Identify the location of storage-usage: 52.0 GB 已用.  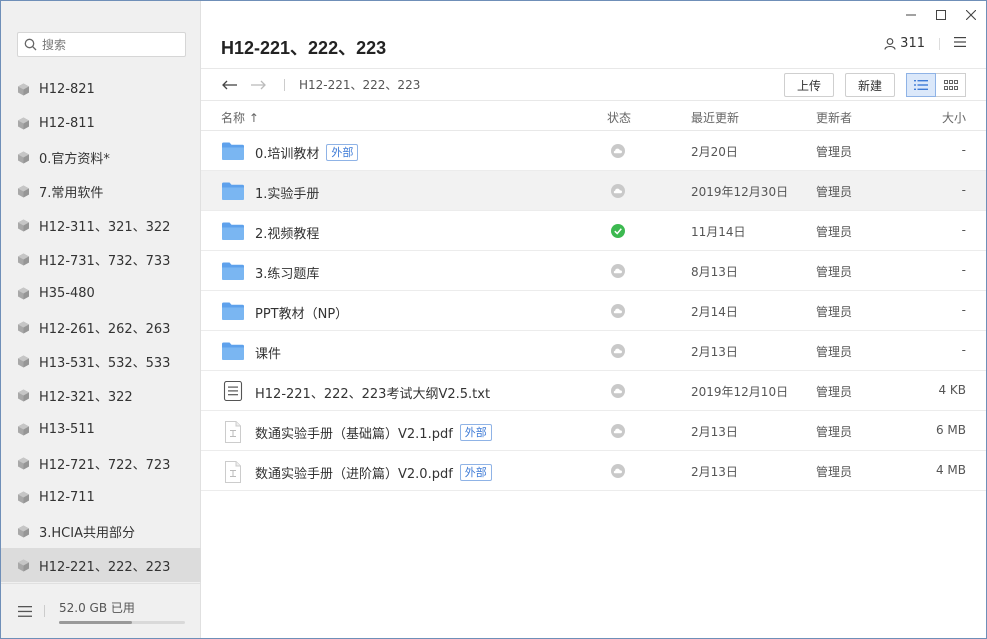
(122, 611).